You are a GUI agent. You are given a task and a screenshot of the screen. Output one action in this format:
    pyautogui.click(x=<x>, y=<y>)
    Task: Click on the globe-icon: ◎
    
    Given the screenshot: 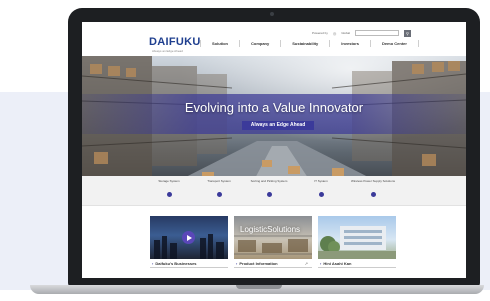 What is the action you would take?
    pyautogui.click(x=335, y=33)
    